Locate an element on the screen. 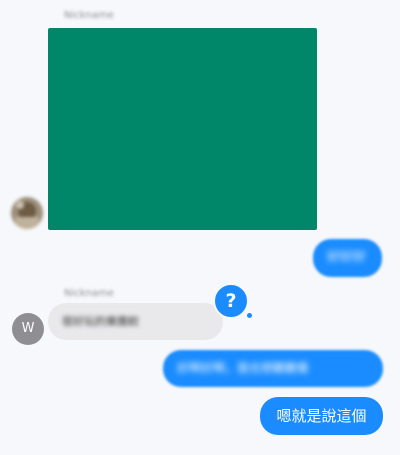  incoming-message: 很好玩的樂團欸 is located at coordinates (135, 321).